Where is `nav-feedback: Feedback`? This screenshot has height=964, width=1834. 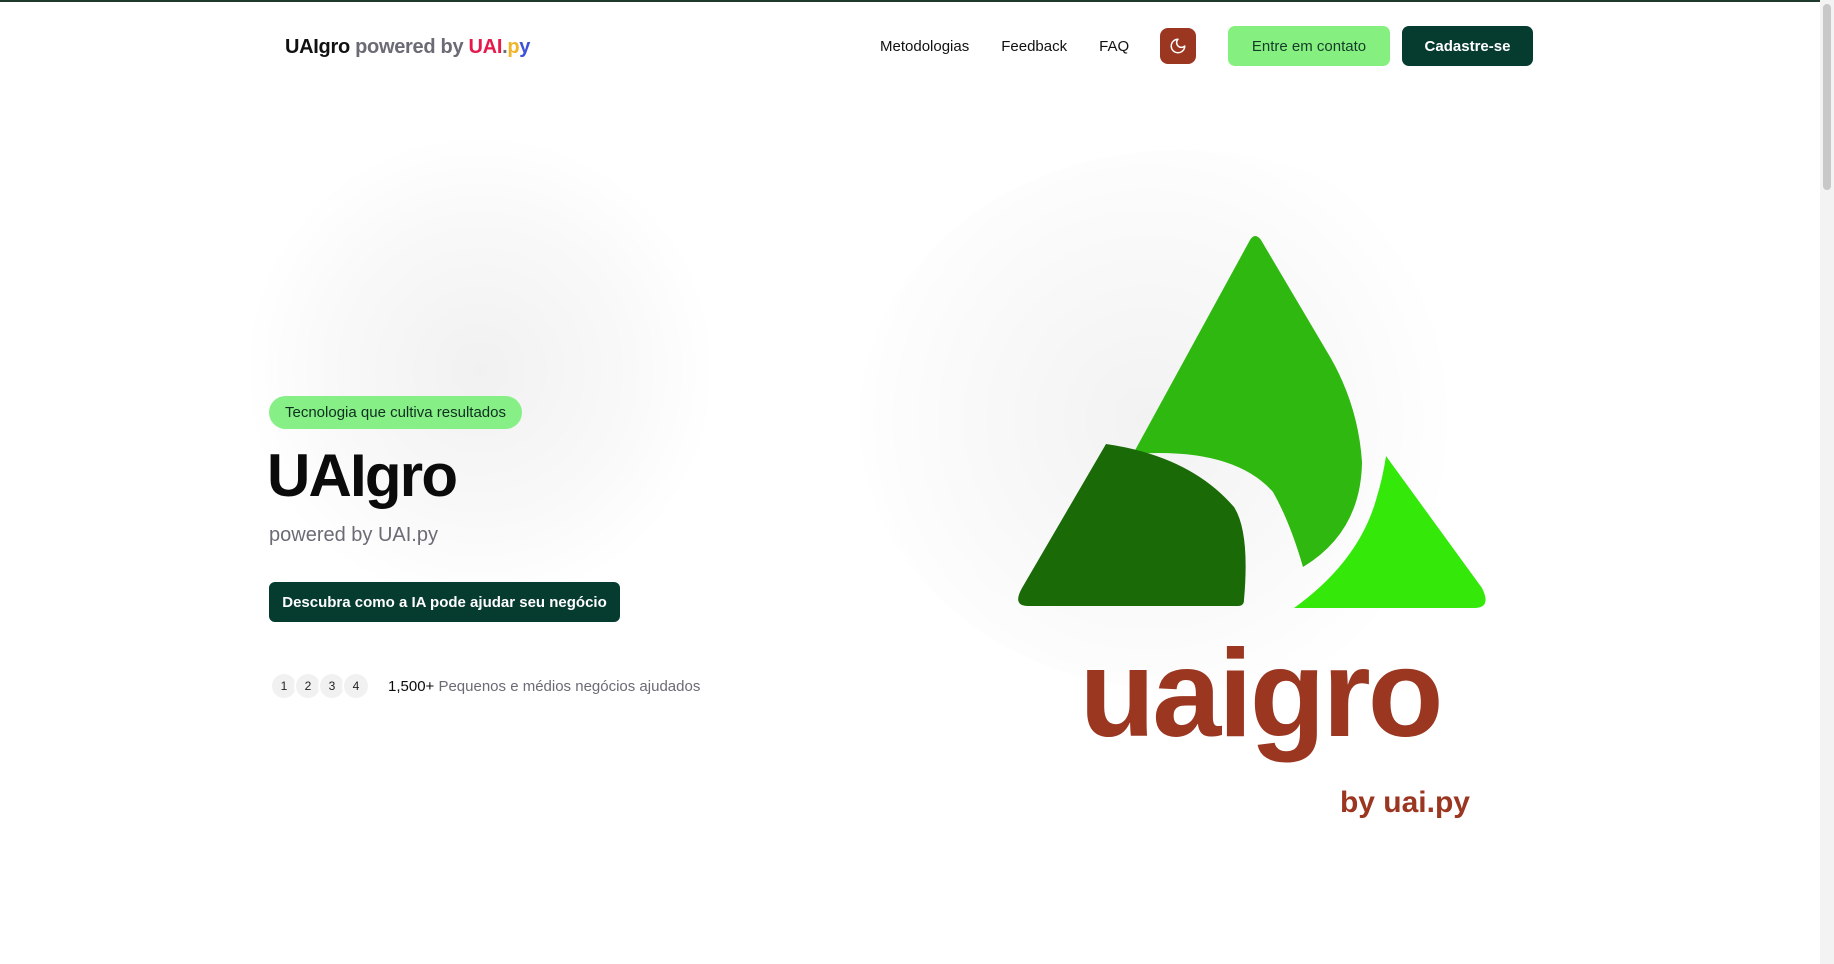
nav-feedback: Feedback is located at coordinates (1034, 46).